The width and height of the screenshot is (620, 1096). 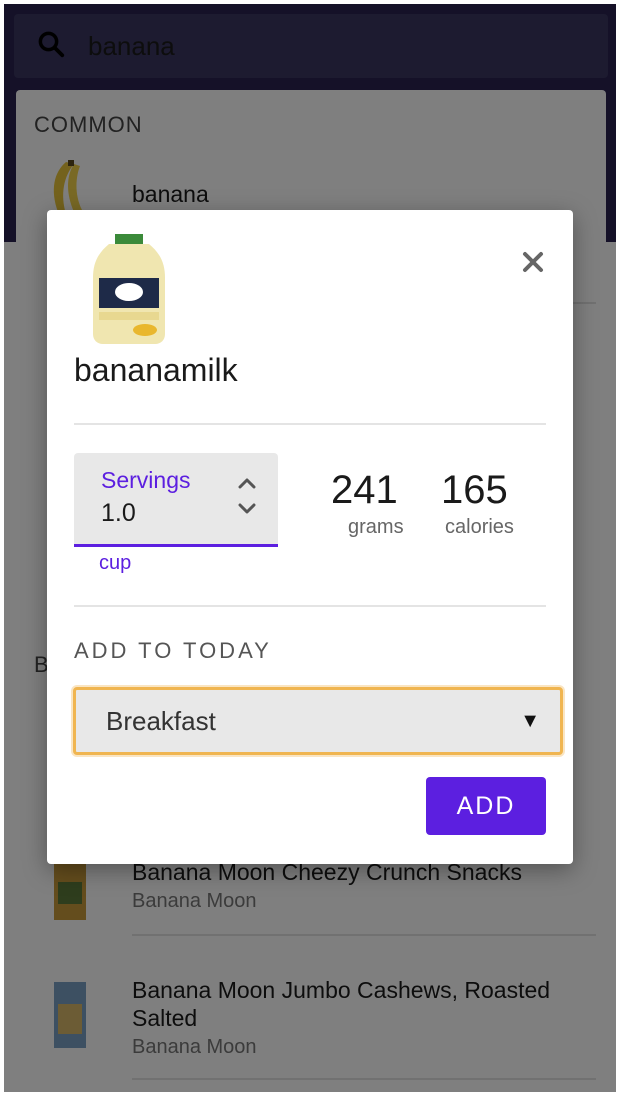 I want to click on chevron-down-icon, so click(x=247, y=509).